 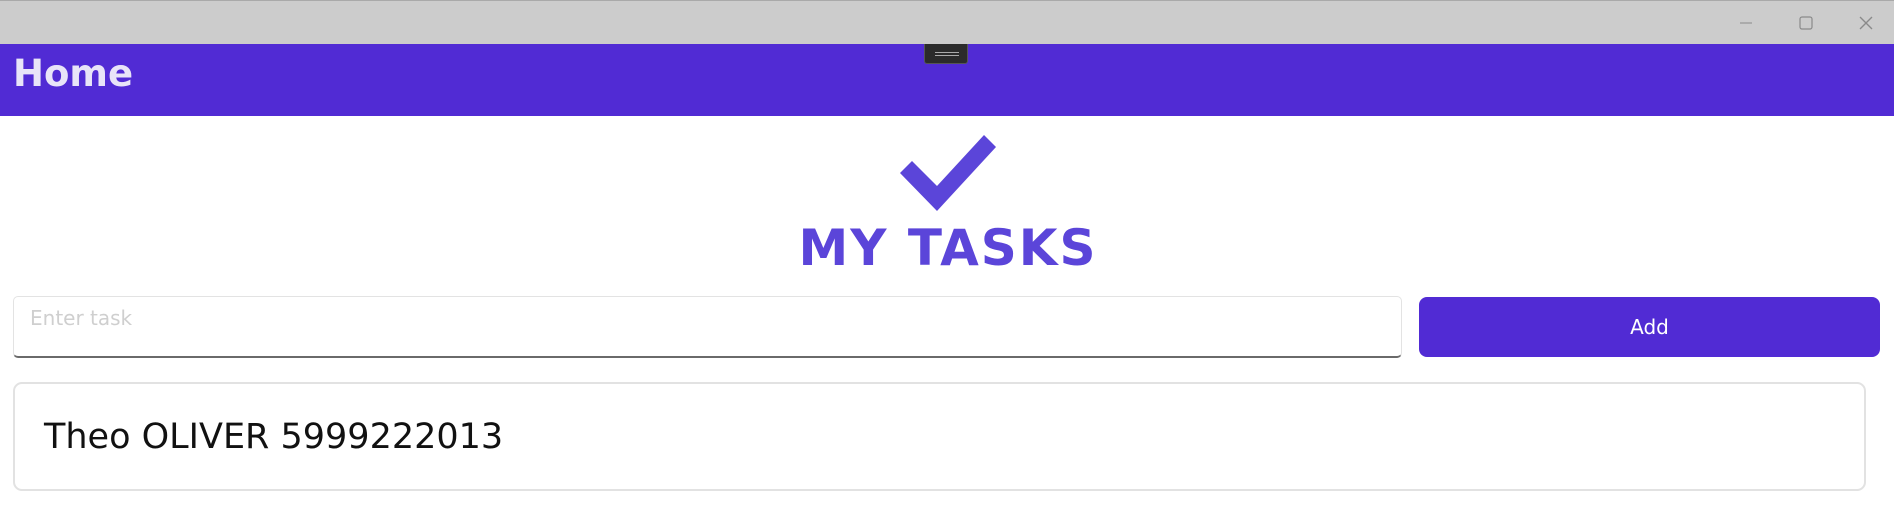 What do you see at coordinates (948, 173) in the screenshot?
I see `checkmark-icon` at bounding box center [948, 173].